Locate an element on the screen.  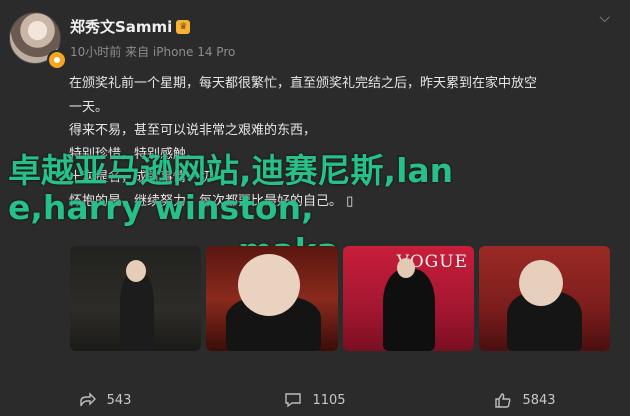
username: 郑秀文Sammi ♛ is located at coordinates (130, 26).